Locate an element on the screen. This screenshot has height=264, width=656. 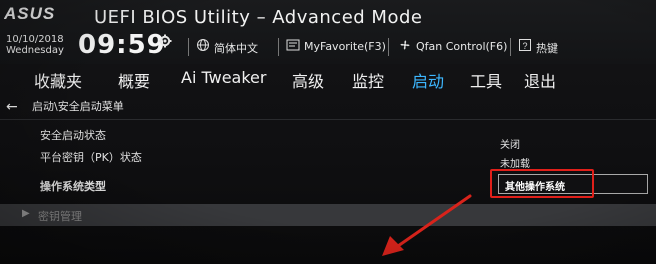
tab-monitor: 监控 is located at coordinates (368, 80).